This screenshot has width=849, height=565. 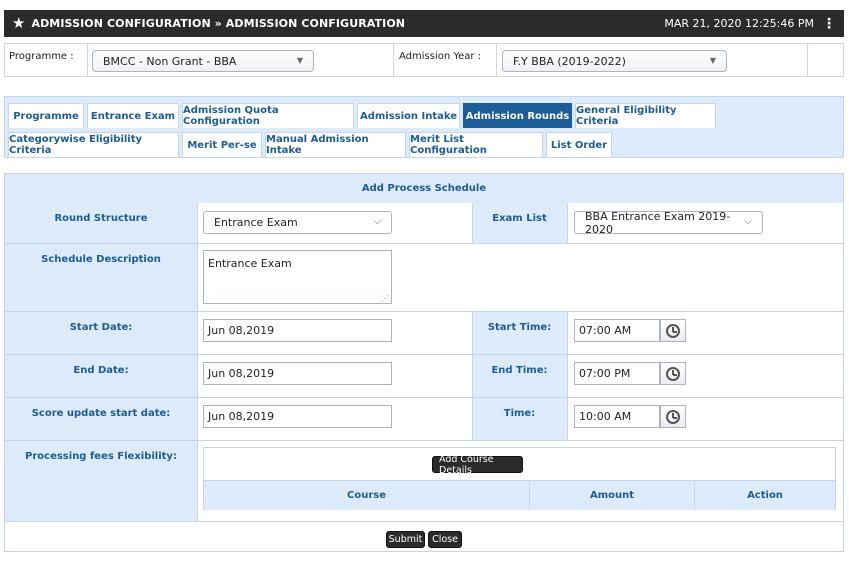 I want to click on course-table-header: Course Amount Action, so click(x=519, y=495).